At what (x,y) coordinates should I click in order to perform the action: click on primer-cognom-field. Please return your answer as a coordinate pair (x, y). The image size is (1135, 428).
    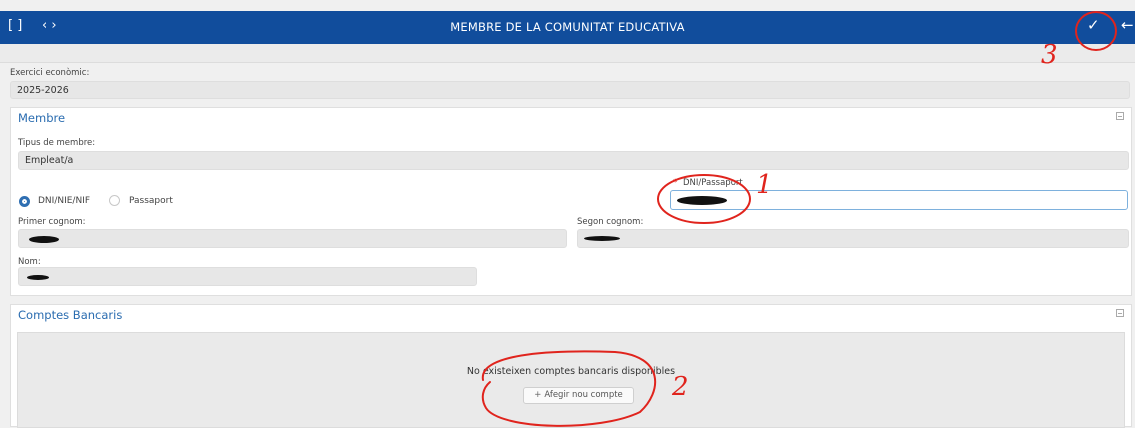
    Looking at the image, I should click on (292, 238).